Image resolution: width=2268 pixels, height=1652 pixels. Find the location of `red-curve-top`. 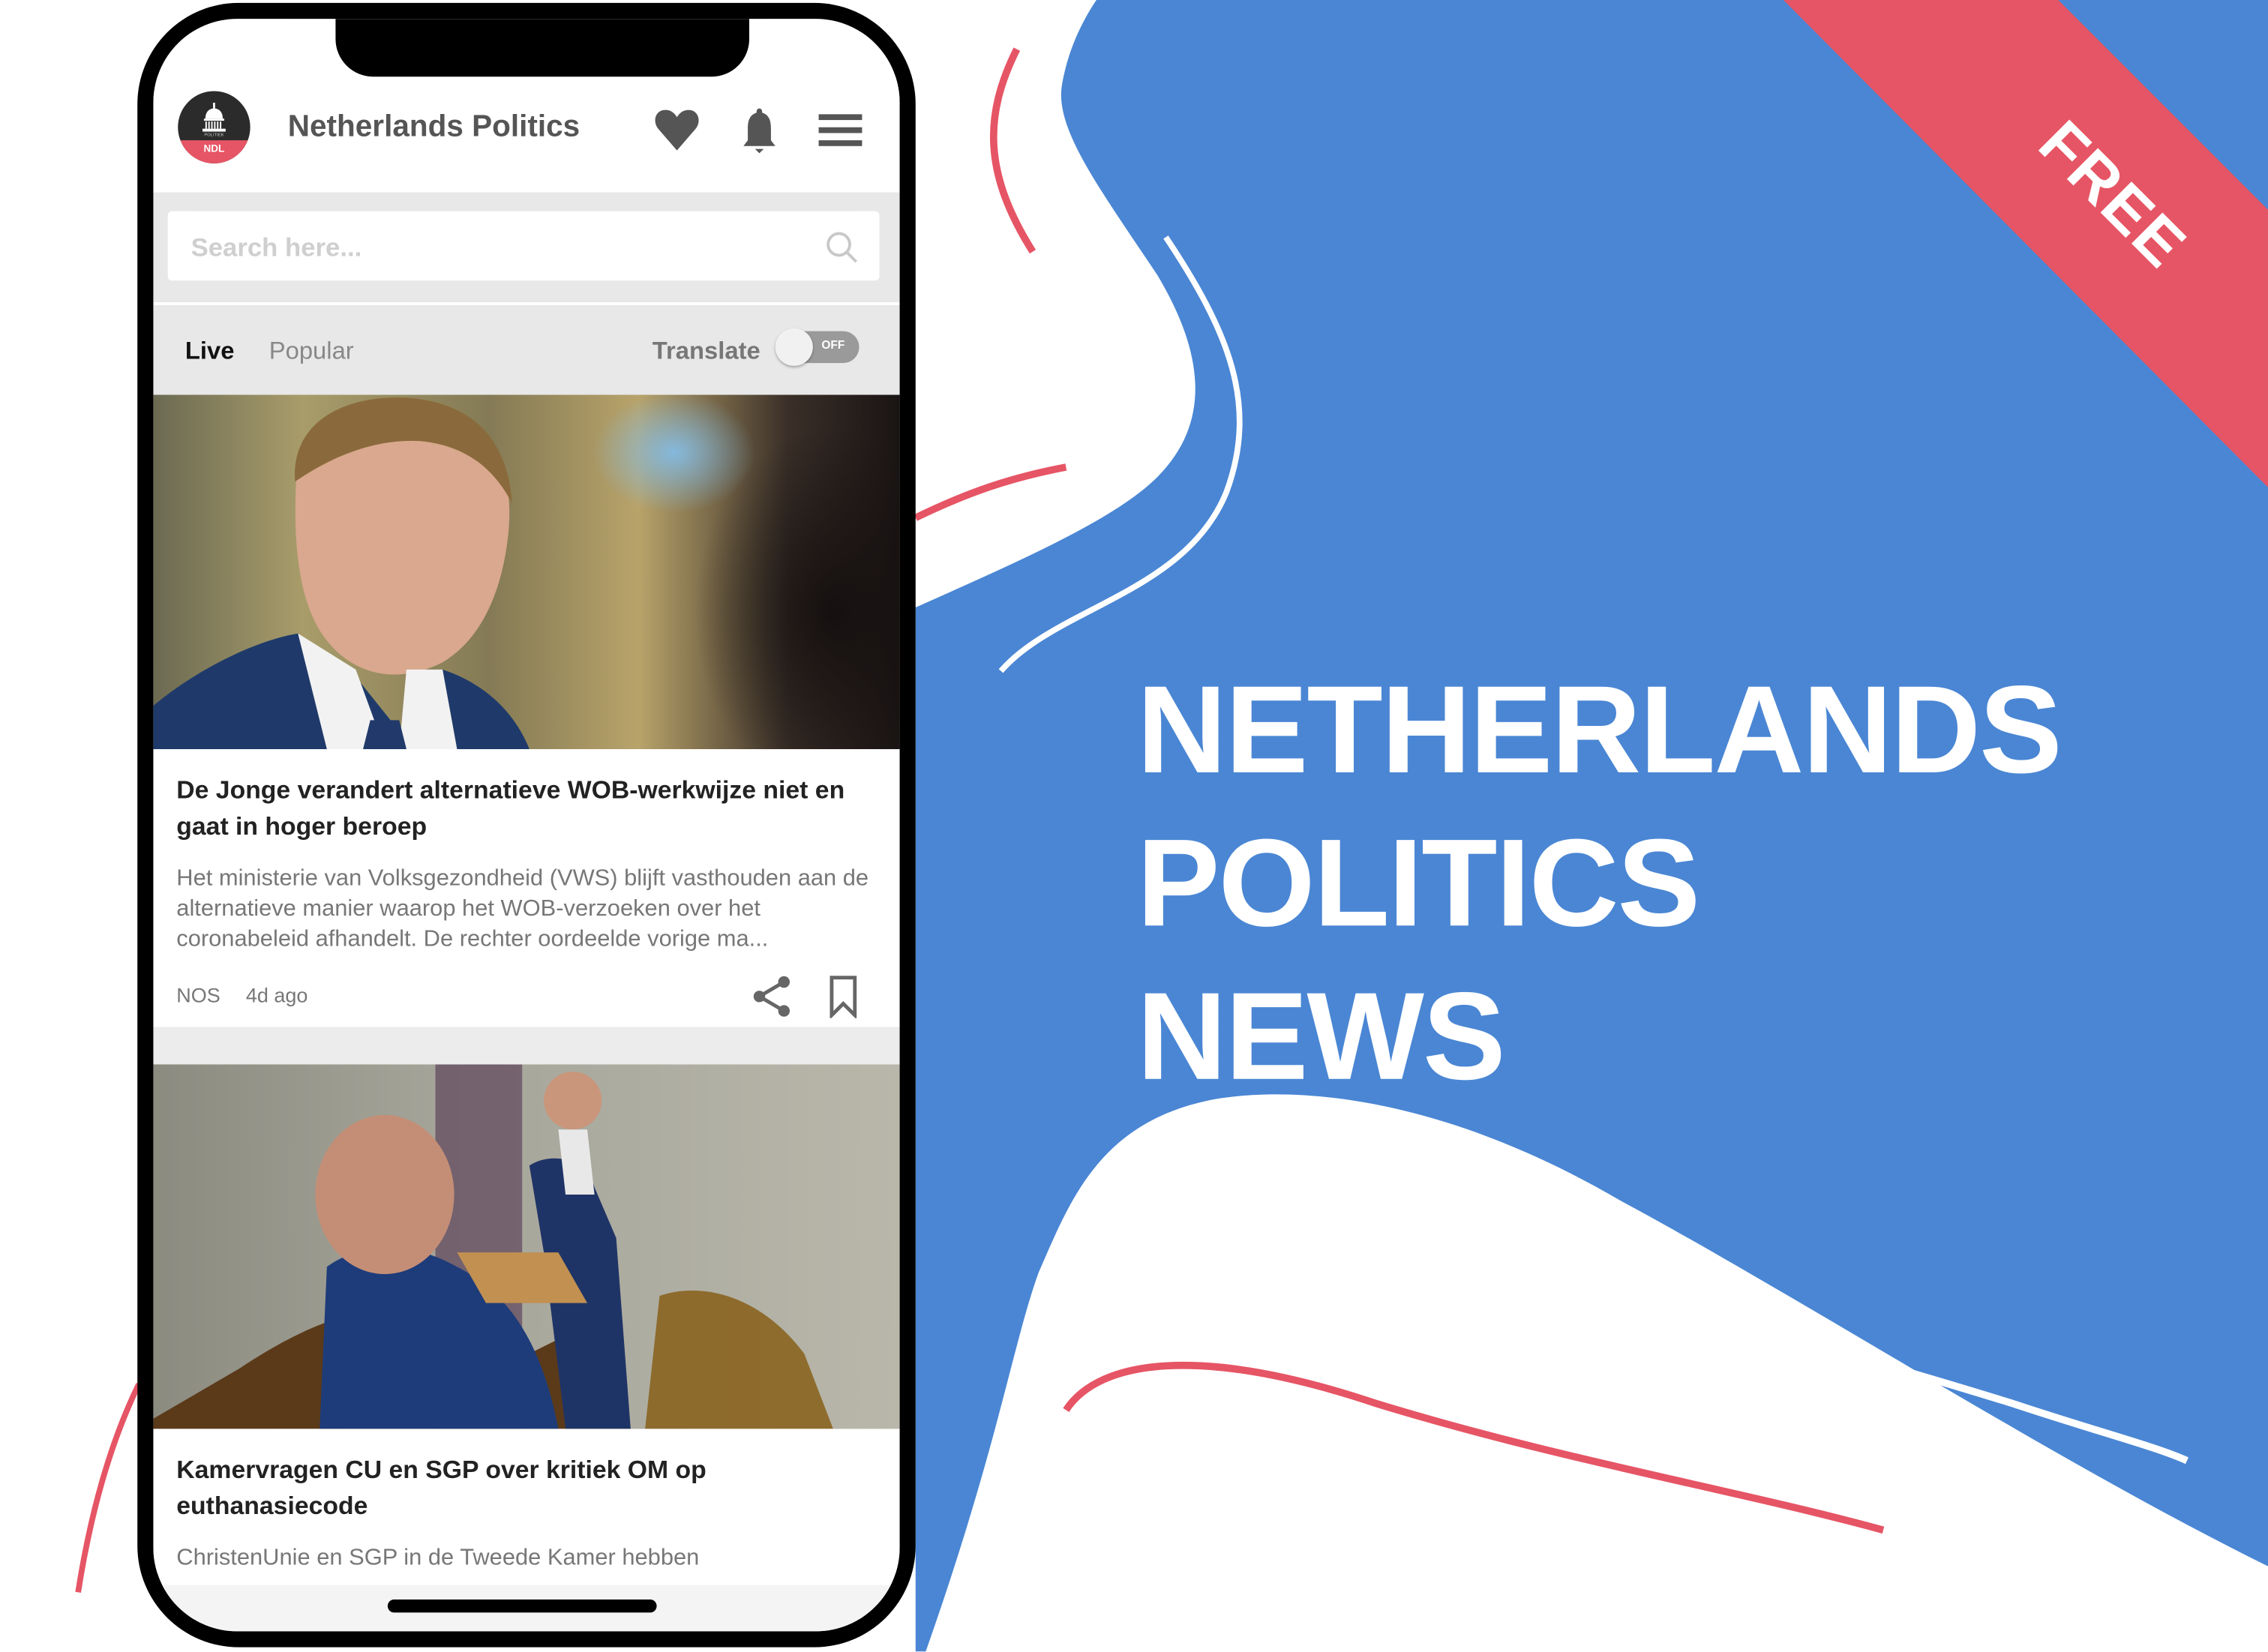

red-curve-top is located at coordinates (1012, 150).